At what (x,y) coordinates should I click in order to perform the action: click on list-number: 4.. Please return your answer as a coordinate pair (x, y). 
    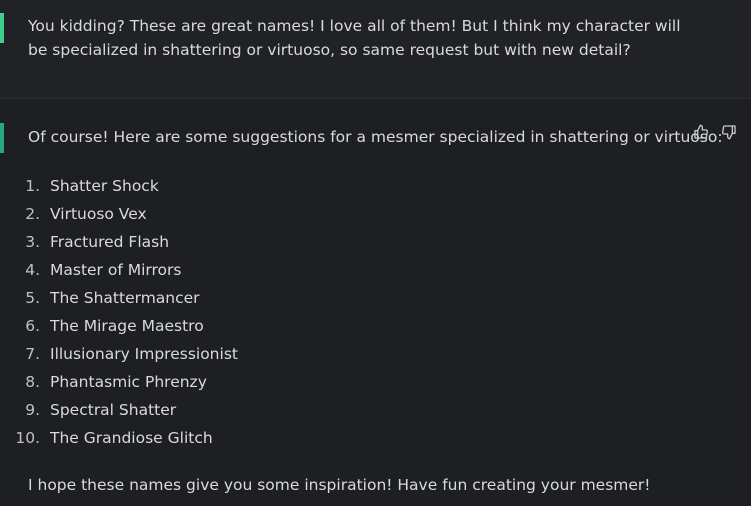
    Looking at the image, I should click on (32, 270).